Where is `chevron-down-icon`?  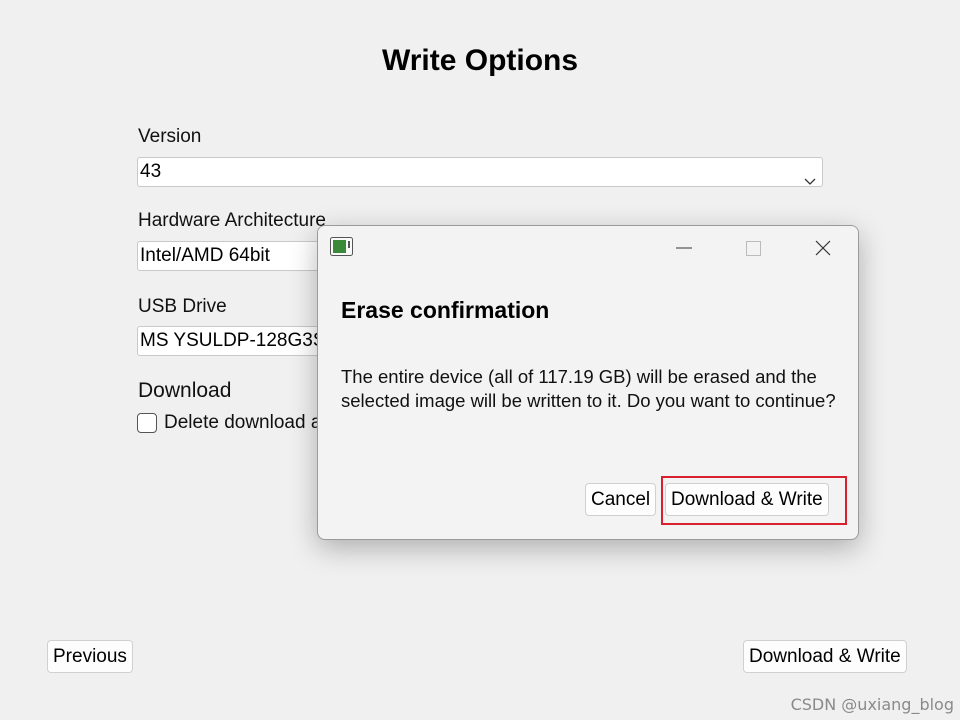 chevron-down-icon is located at coordinates (810, 176).